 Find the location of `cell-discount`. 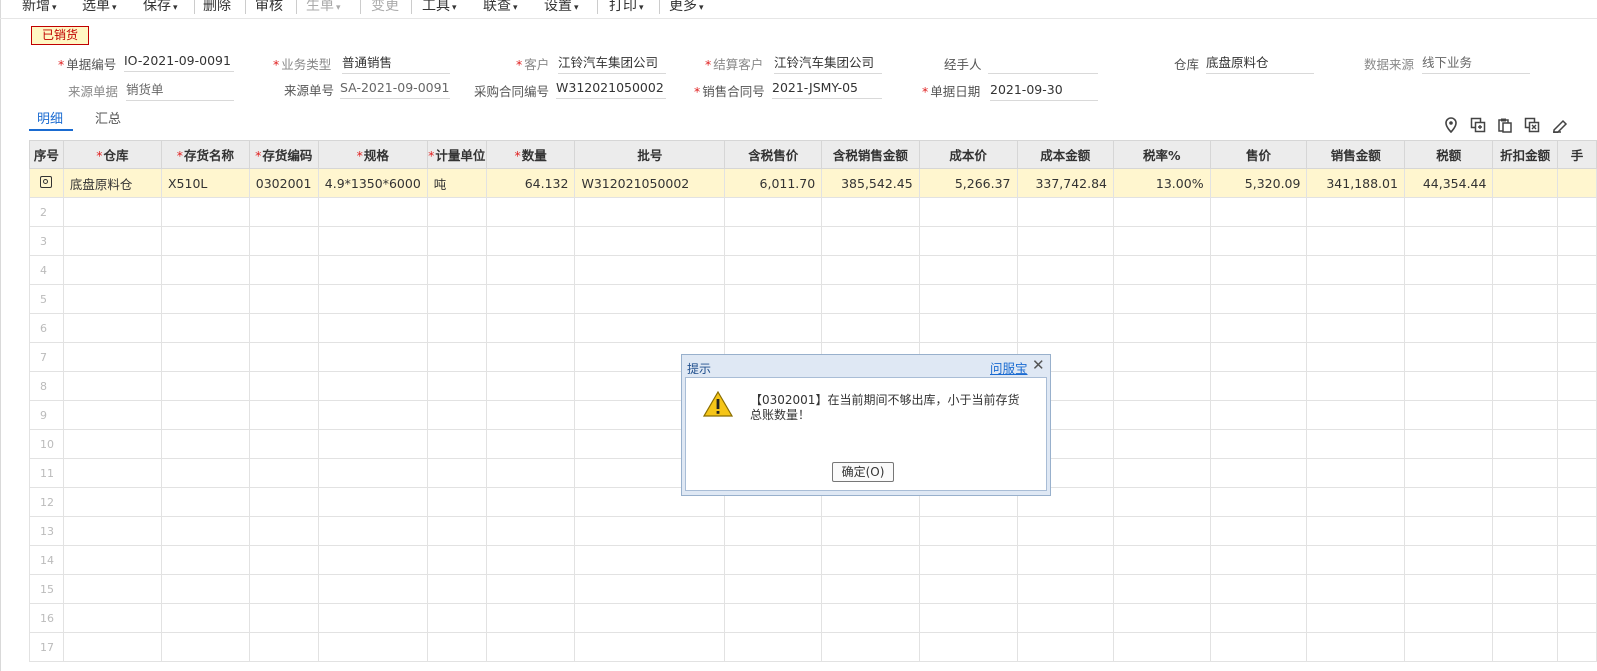

cell-discount is located at coordinates (1525, 183).